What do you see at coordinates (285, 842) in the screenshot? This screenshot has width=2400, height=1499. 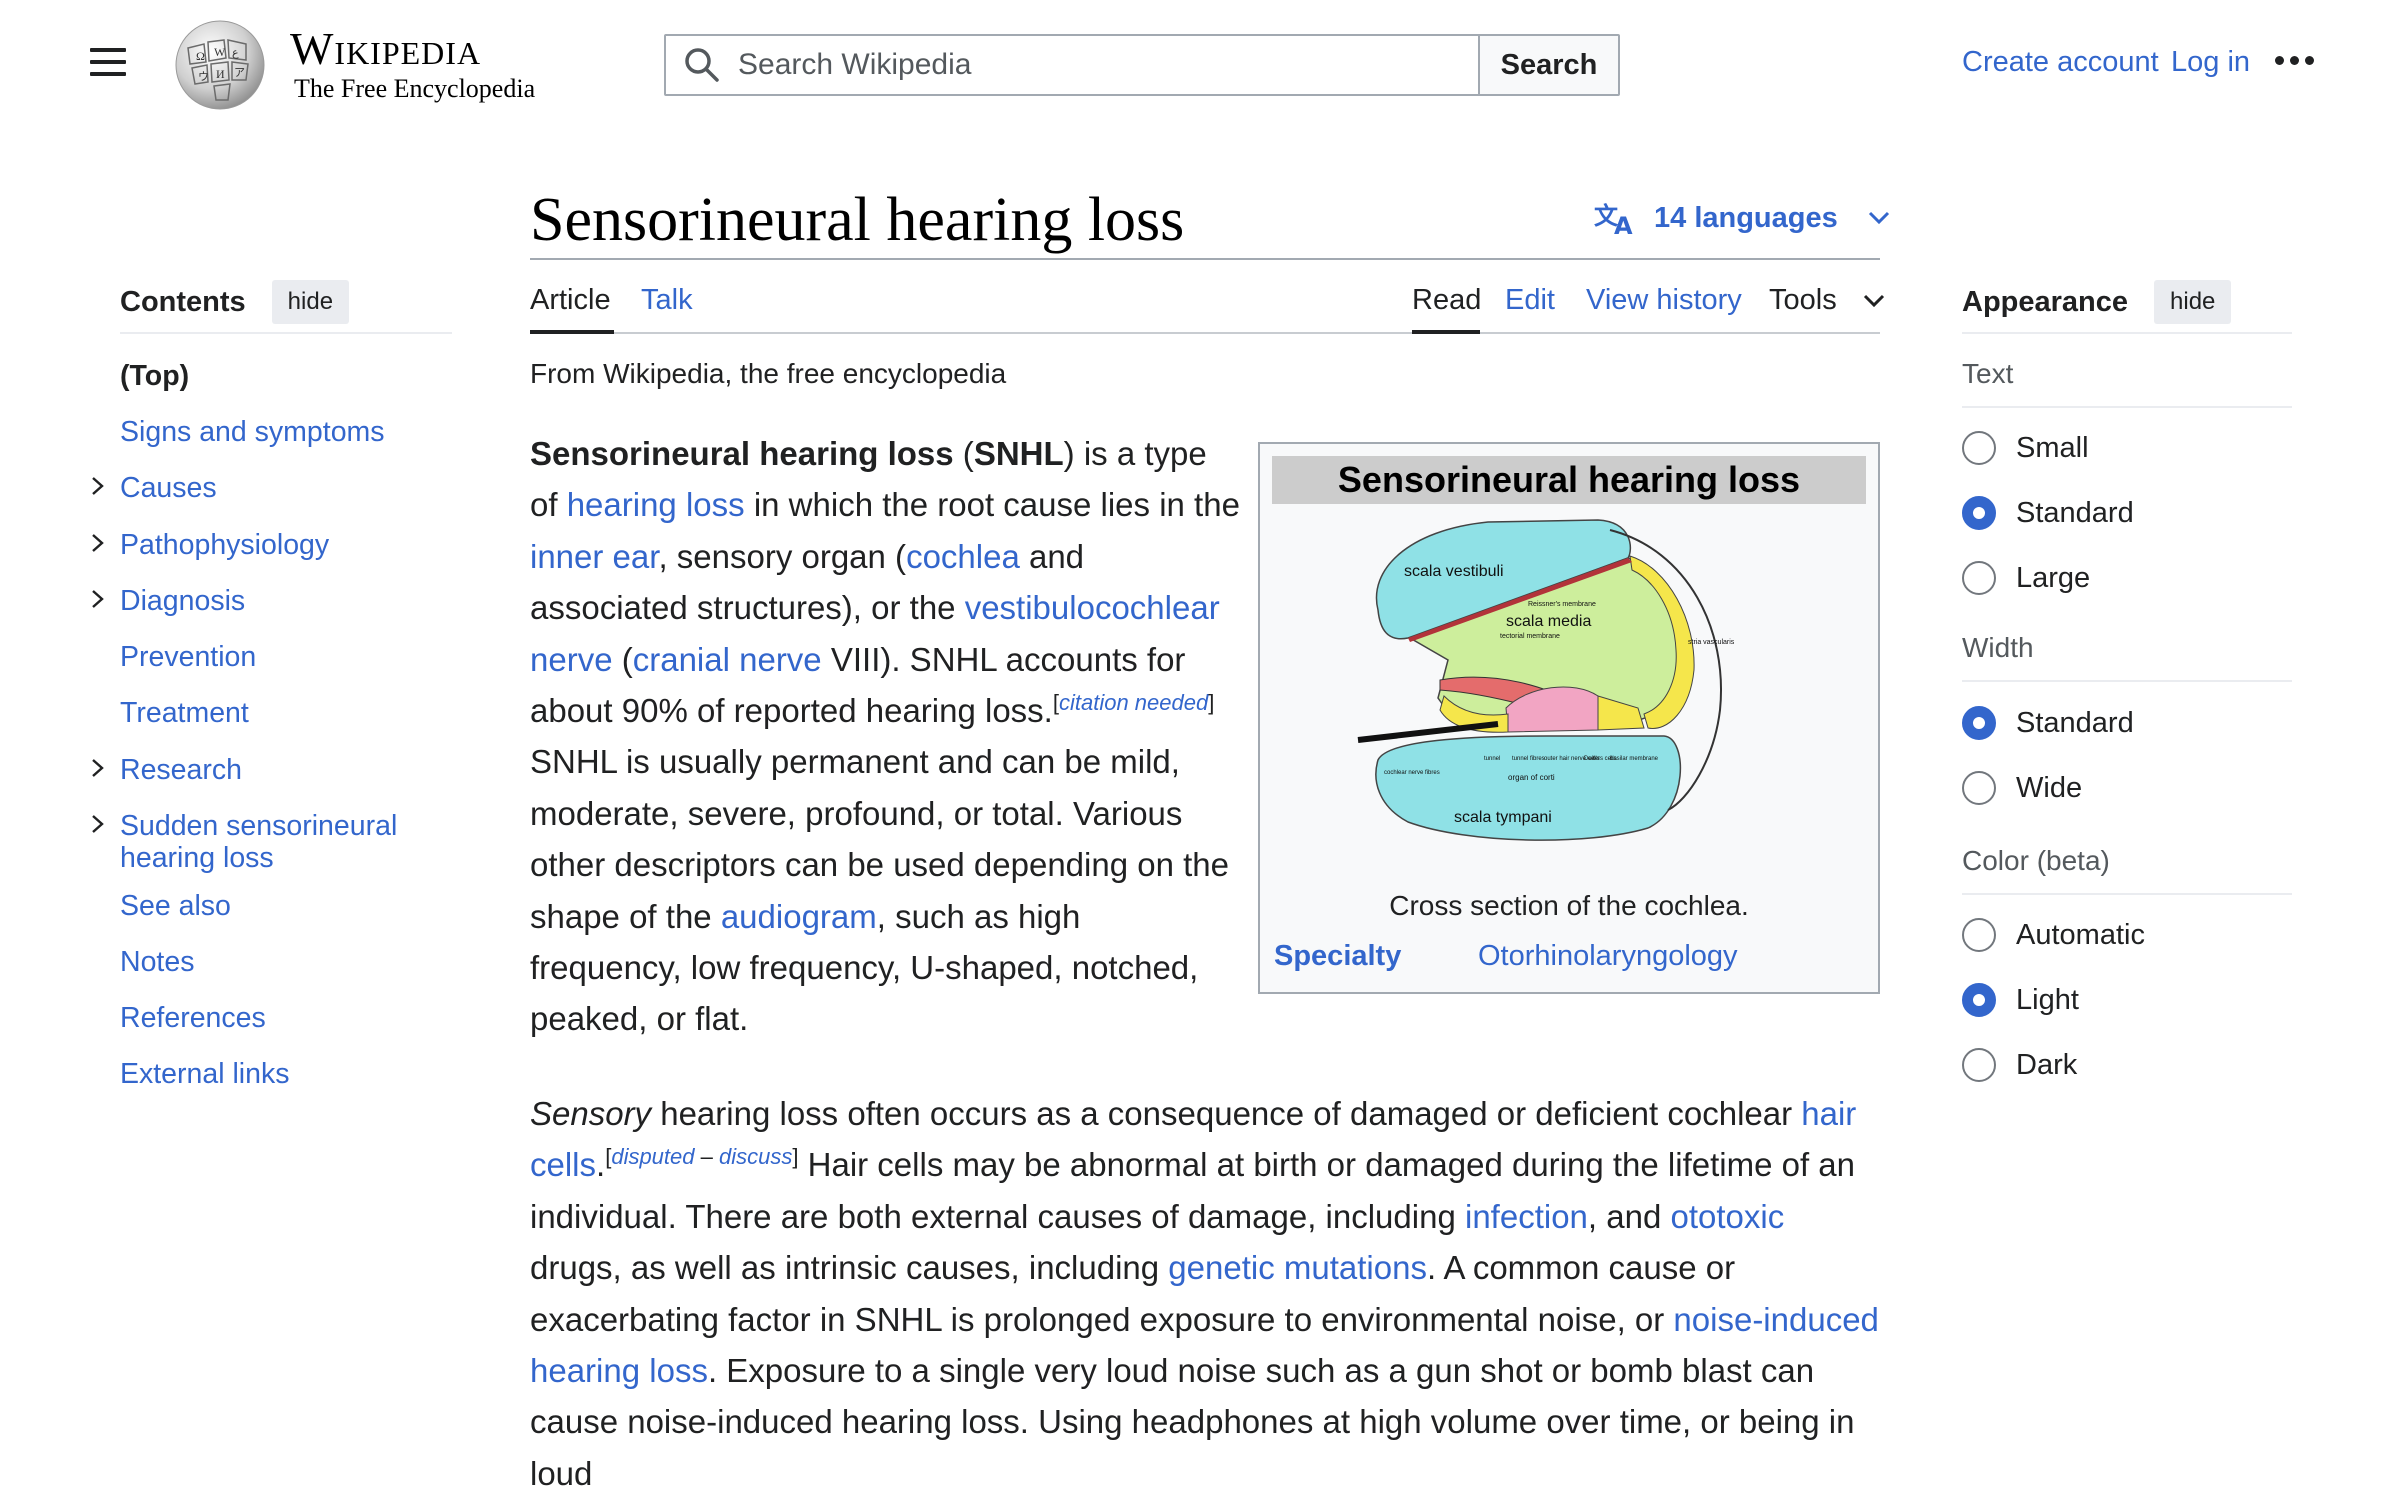 I see `toc-item: Sudden sensorineural hearing loss` at bounding box center [285, 842].